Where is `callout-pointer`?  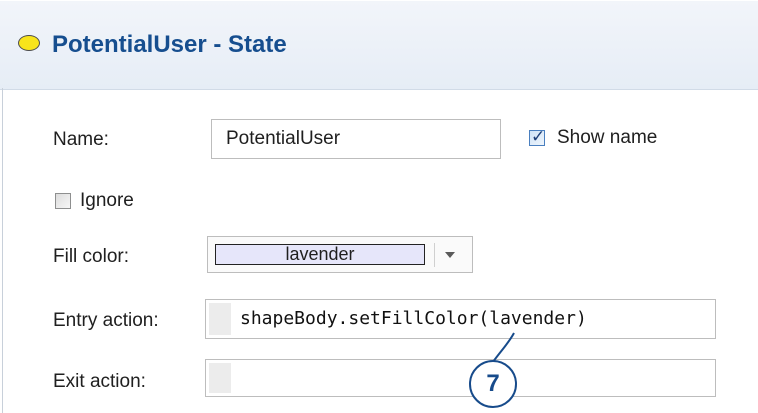 callout-pointer is located at coordinates (503, 347).